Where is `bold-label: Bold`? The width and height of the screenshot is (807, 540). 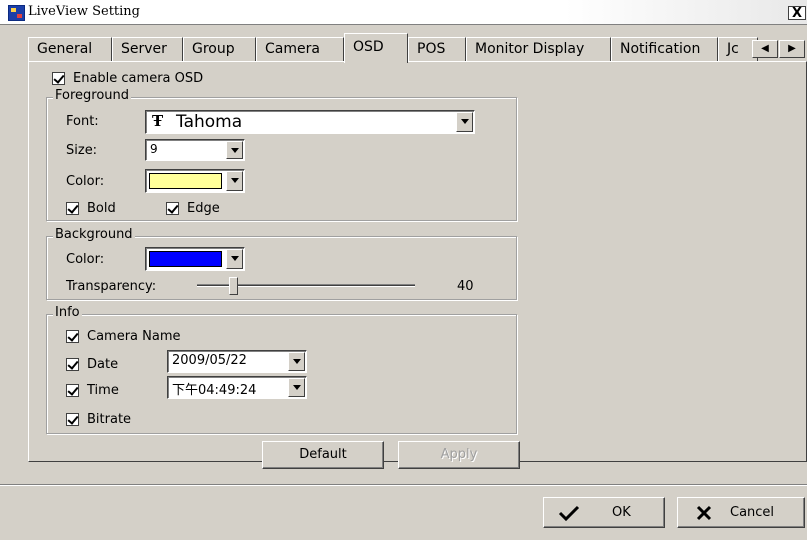
bold-label: Bold is located at coordinates (101, 208).